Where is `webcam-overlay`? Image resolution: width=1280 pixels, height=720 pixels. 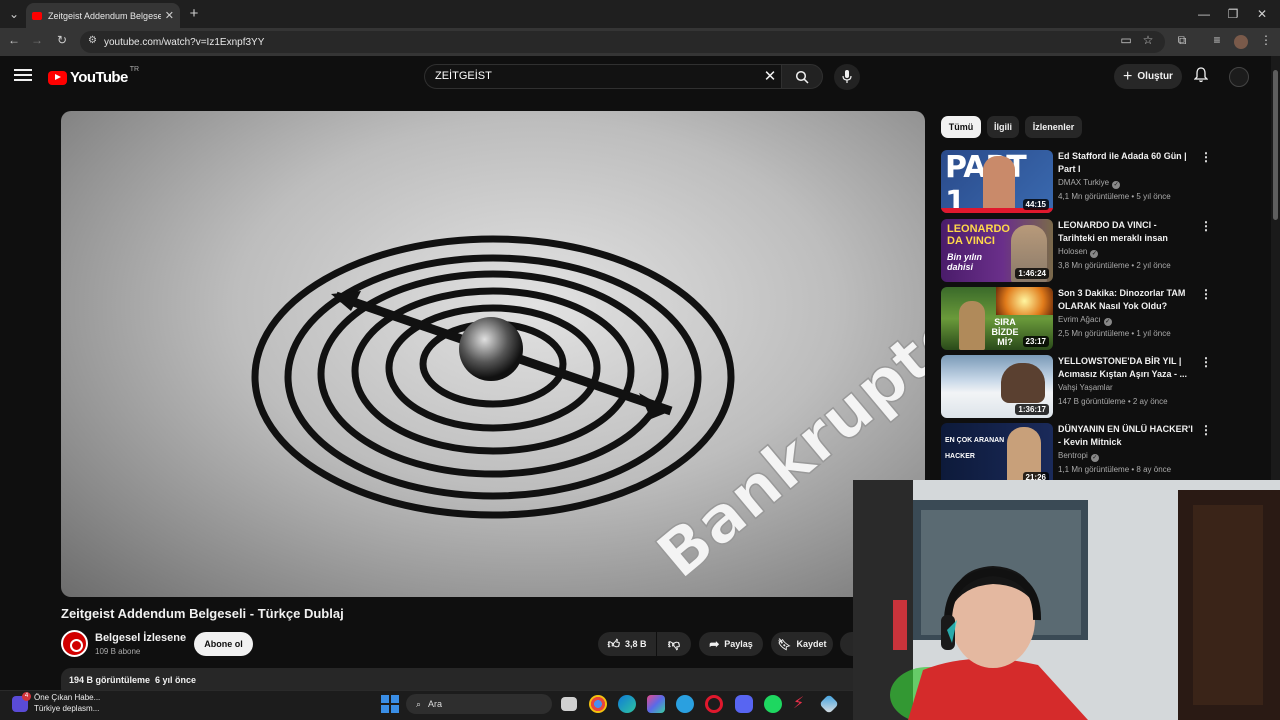
webcam-overlay is located at coordinates (1066, 600).